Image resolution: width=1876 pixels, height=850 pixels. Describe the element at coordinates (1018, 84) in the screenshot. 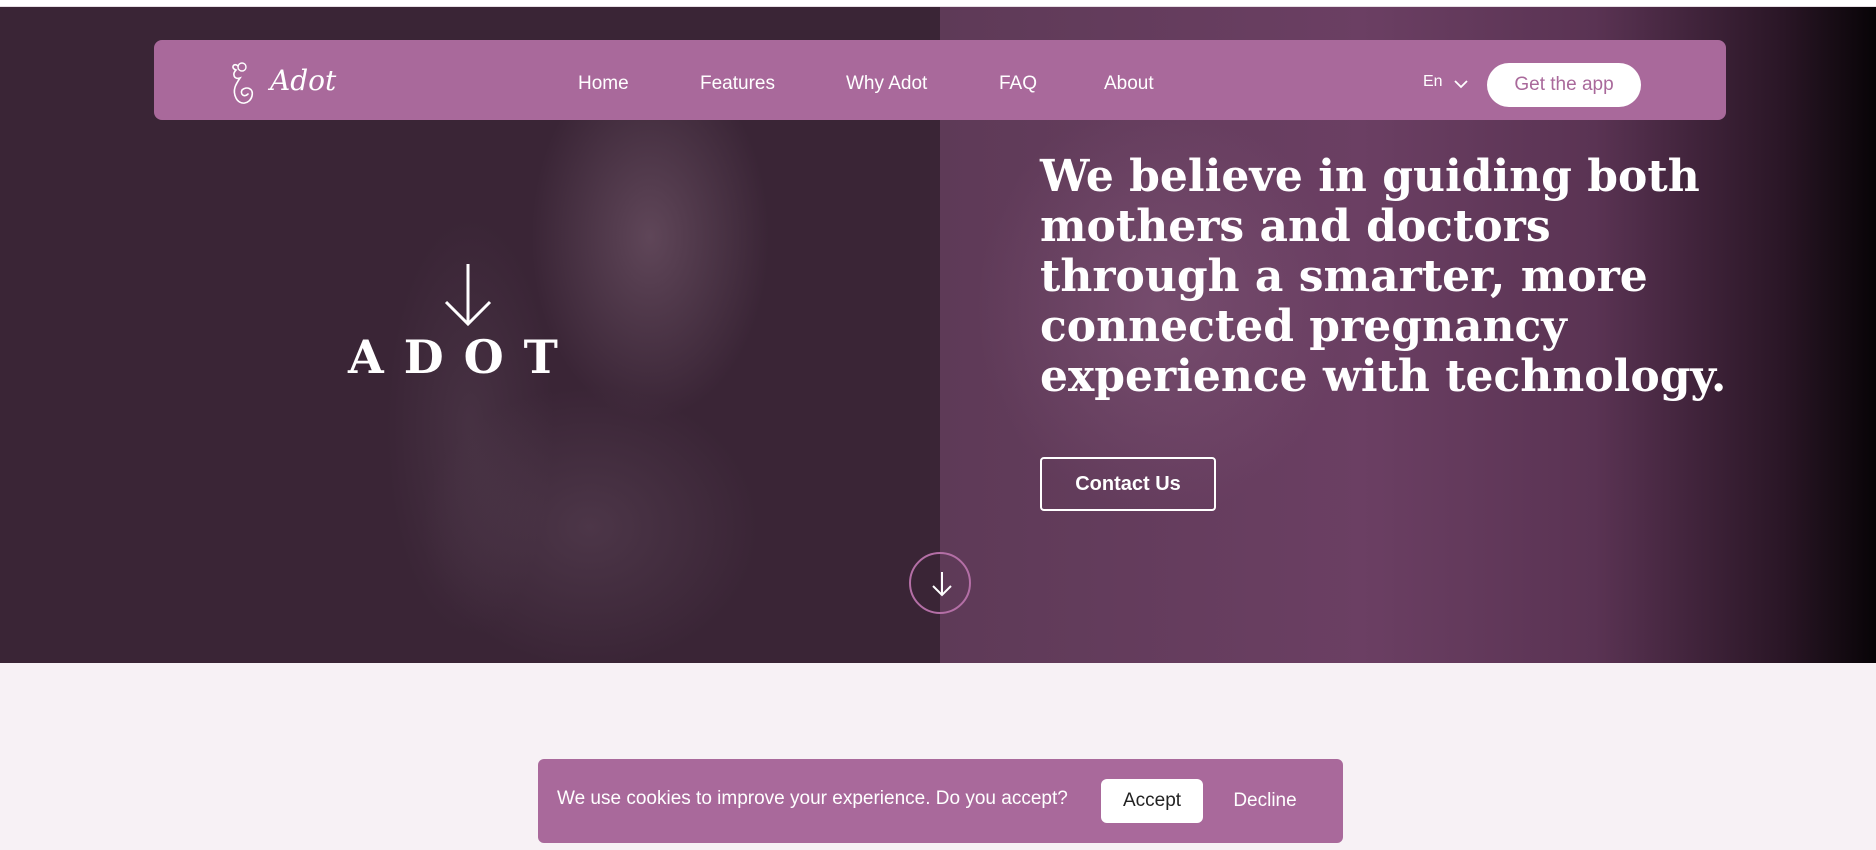

I see `nav-faq: FAQ` at that location.